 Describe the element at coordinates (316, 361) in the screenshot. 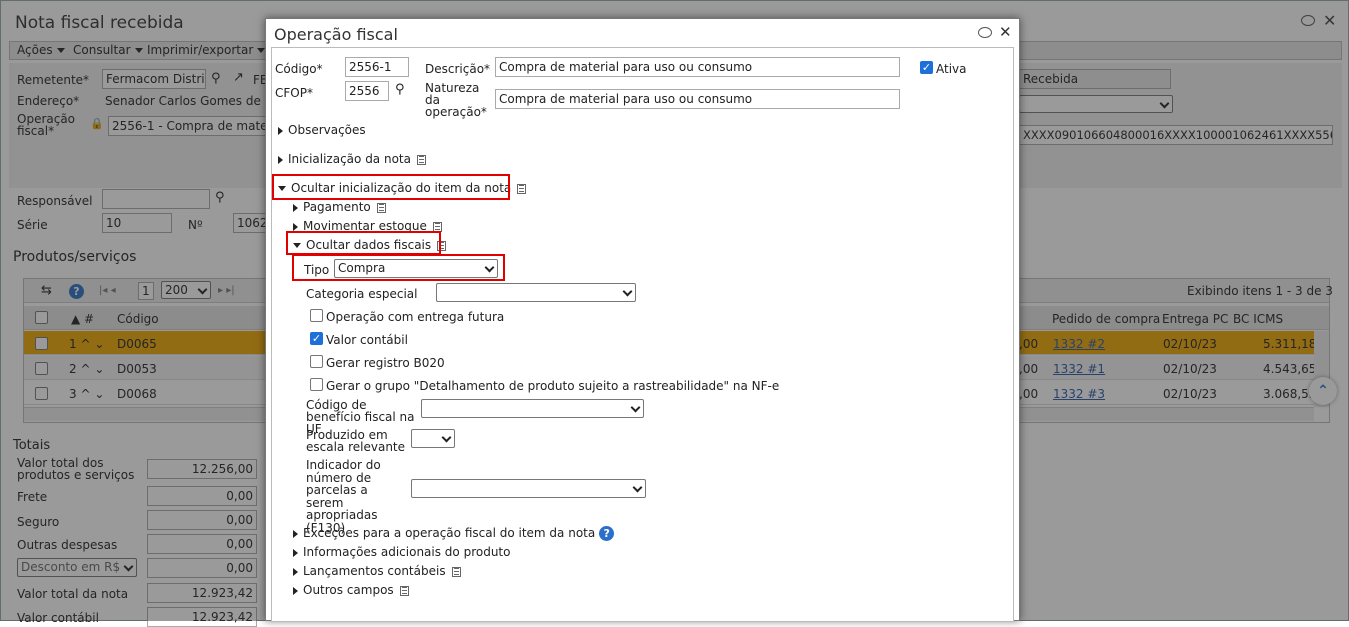

I see `registro-b020-checkbox` at that location.